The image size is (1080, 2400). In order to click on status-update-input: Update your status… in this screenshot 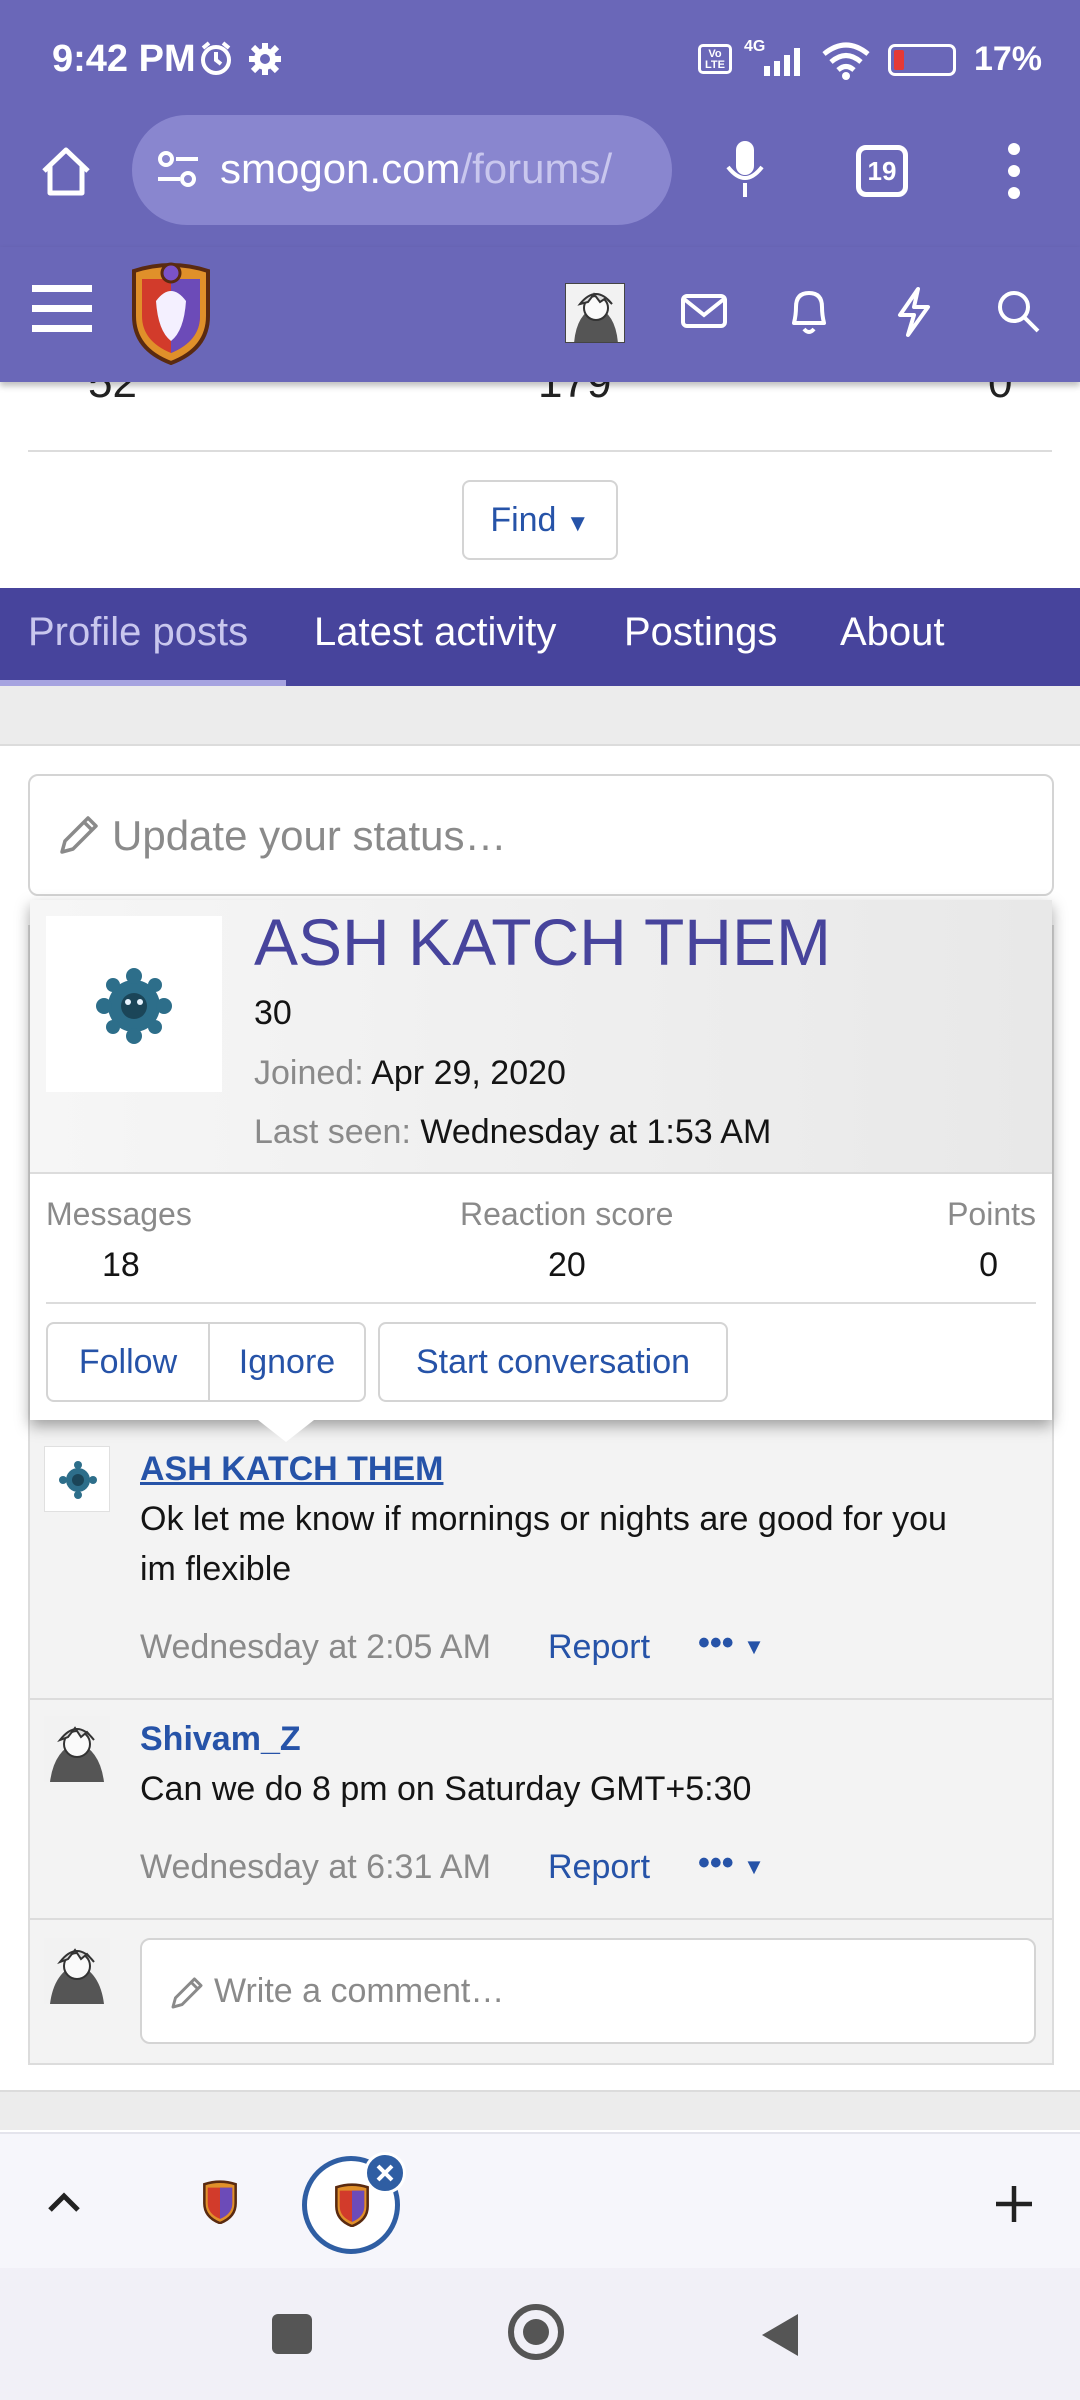, I will do `click(541, 835)`.